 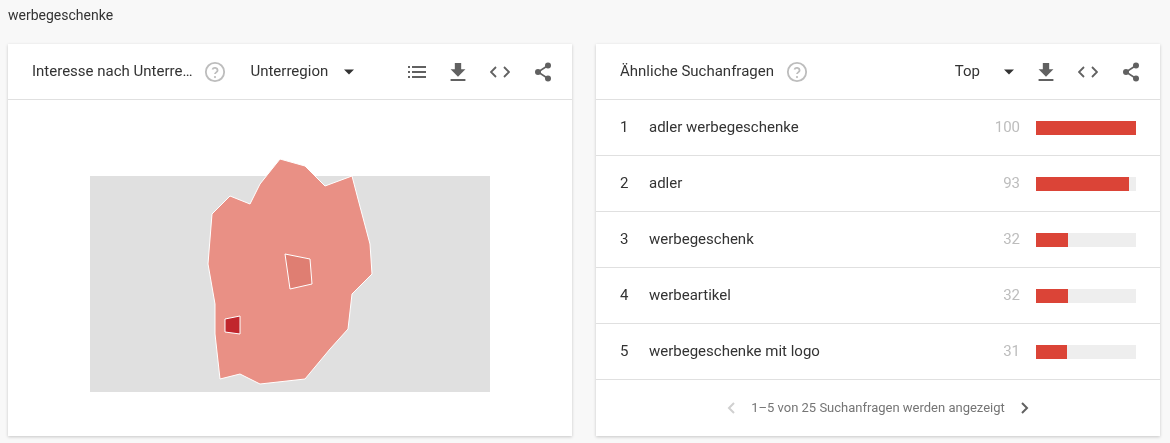 What do you see at coordinates (724, 128) in the screenshot?
I see `query-text: adler werbegeschenke` at bounding box center [724, 128].